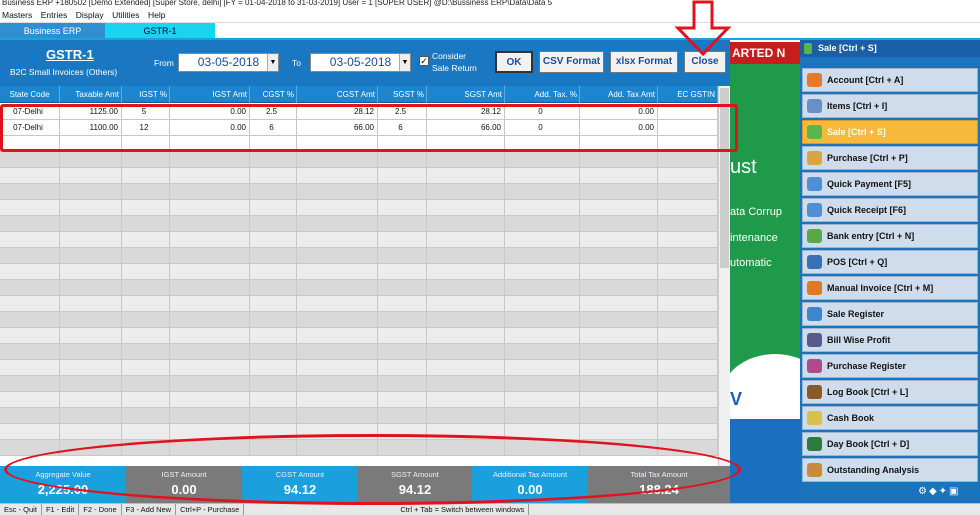  Describe the element at coordinates (55, 14) in the screenshot. I see `menu-entries: Entries` at that location.